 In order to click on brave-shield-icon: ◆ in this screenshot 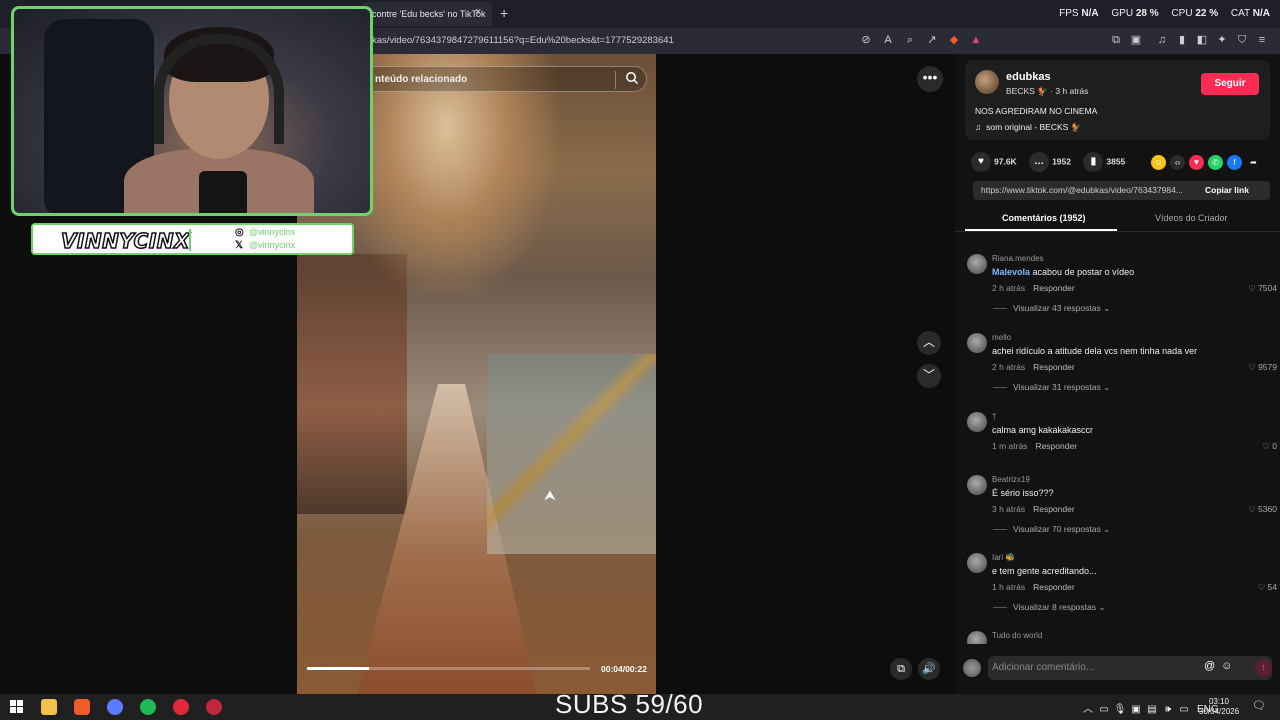, I will do `click(954, 39)`.